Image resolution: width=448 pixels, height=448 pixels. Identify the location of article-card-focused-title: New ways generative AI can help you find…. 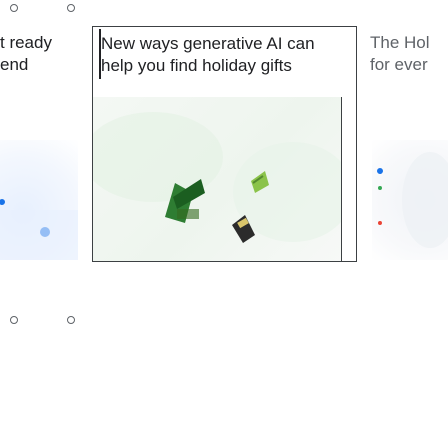
(208, 55).